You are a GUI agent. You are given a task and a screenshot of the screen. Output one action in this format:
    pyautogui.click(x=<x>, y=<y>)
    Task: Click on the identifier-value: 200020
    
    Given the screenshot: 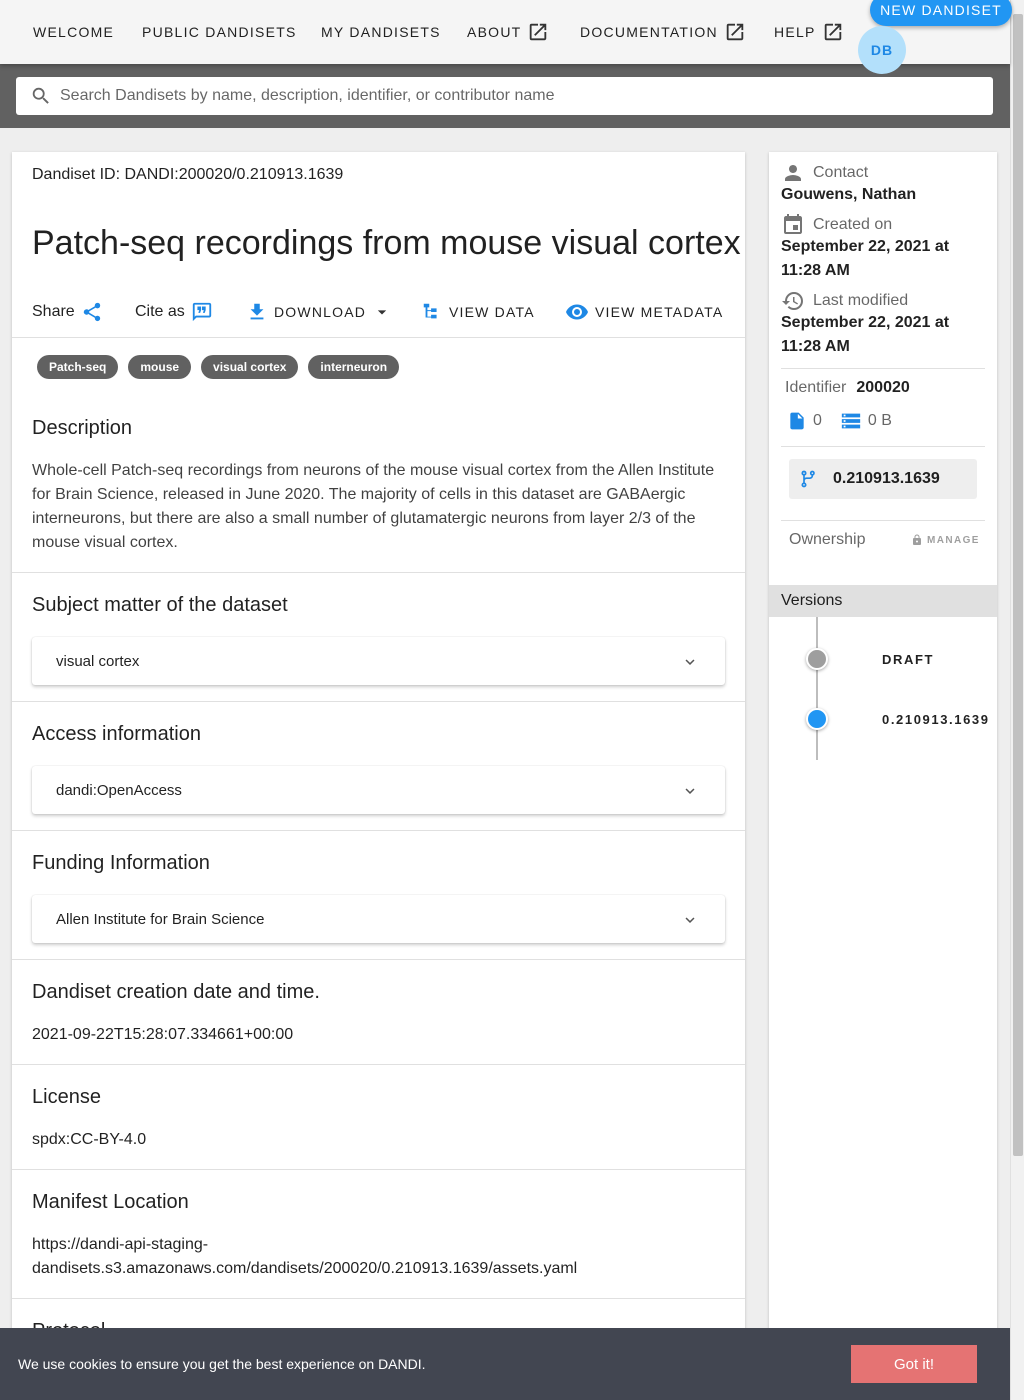 What is the action you would take?
    pyautogui.click(x=883, y=387)
    